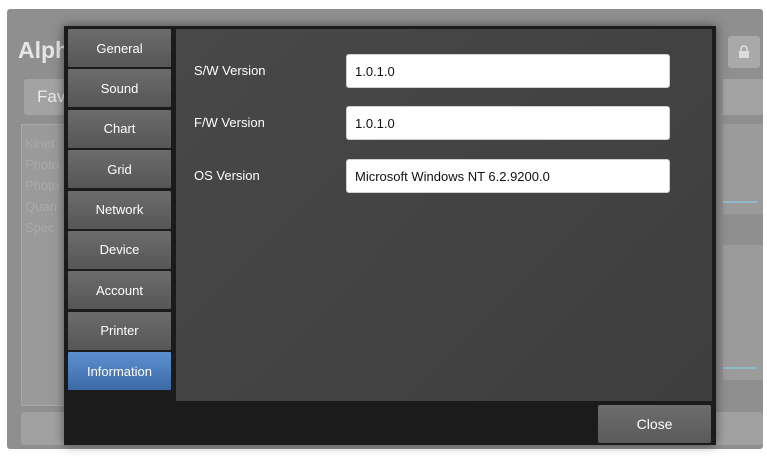 The width and height of the screenshot is (767, 456). I want to click on os-version-label: OS Version, so click(227, 175).